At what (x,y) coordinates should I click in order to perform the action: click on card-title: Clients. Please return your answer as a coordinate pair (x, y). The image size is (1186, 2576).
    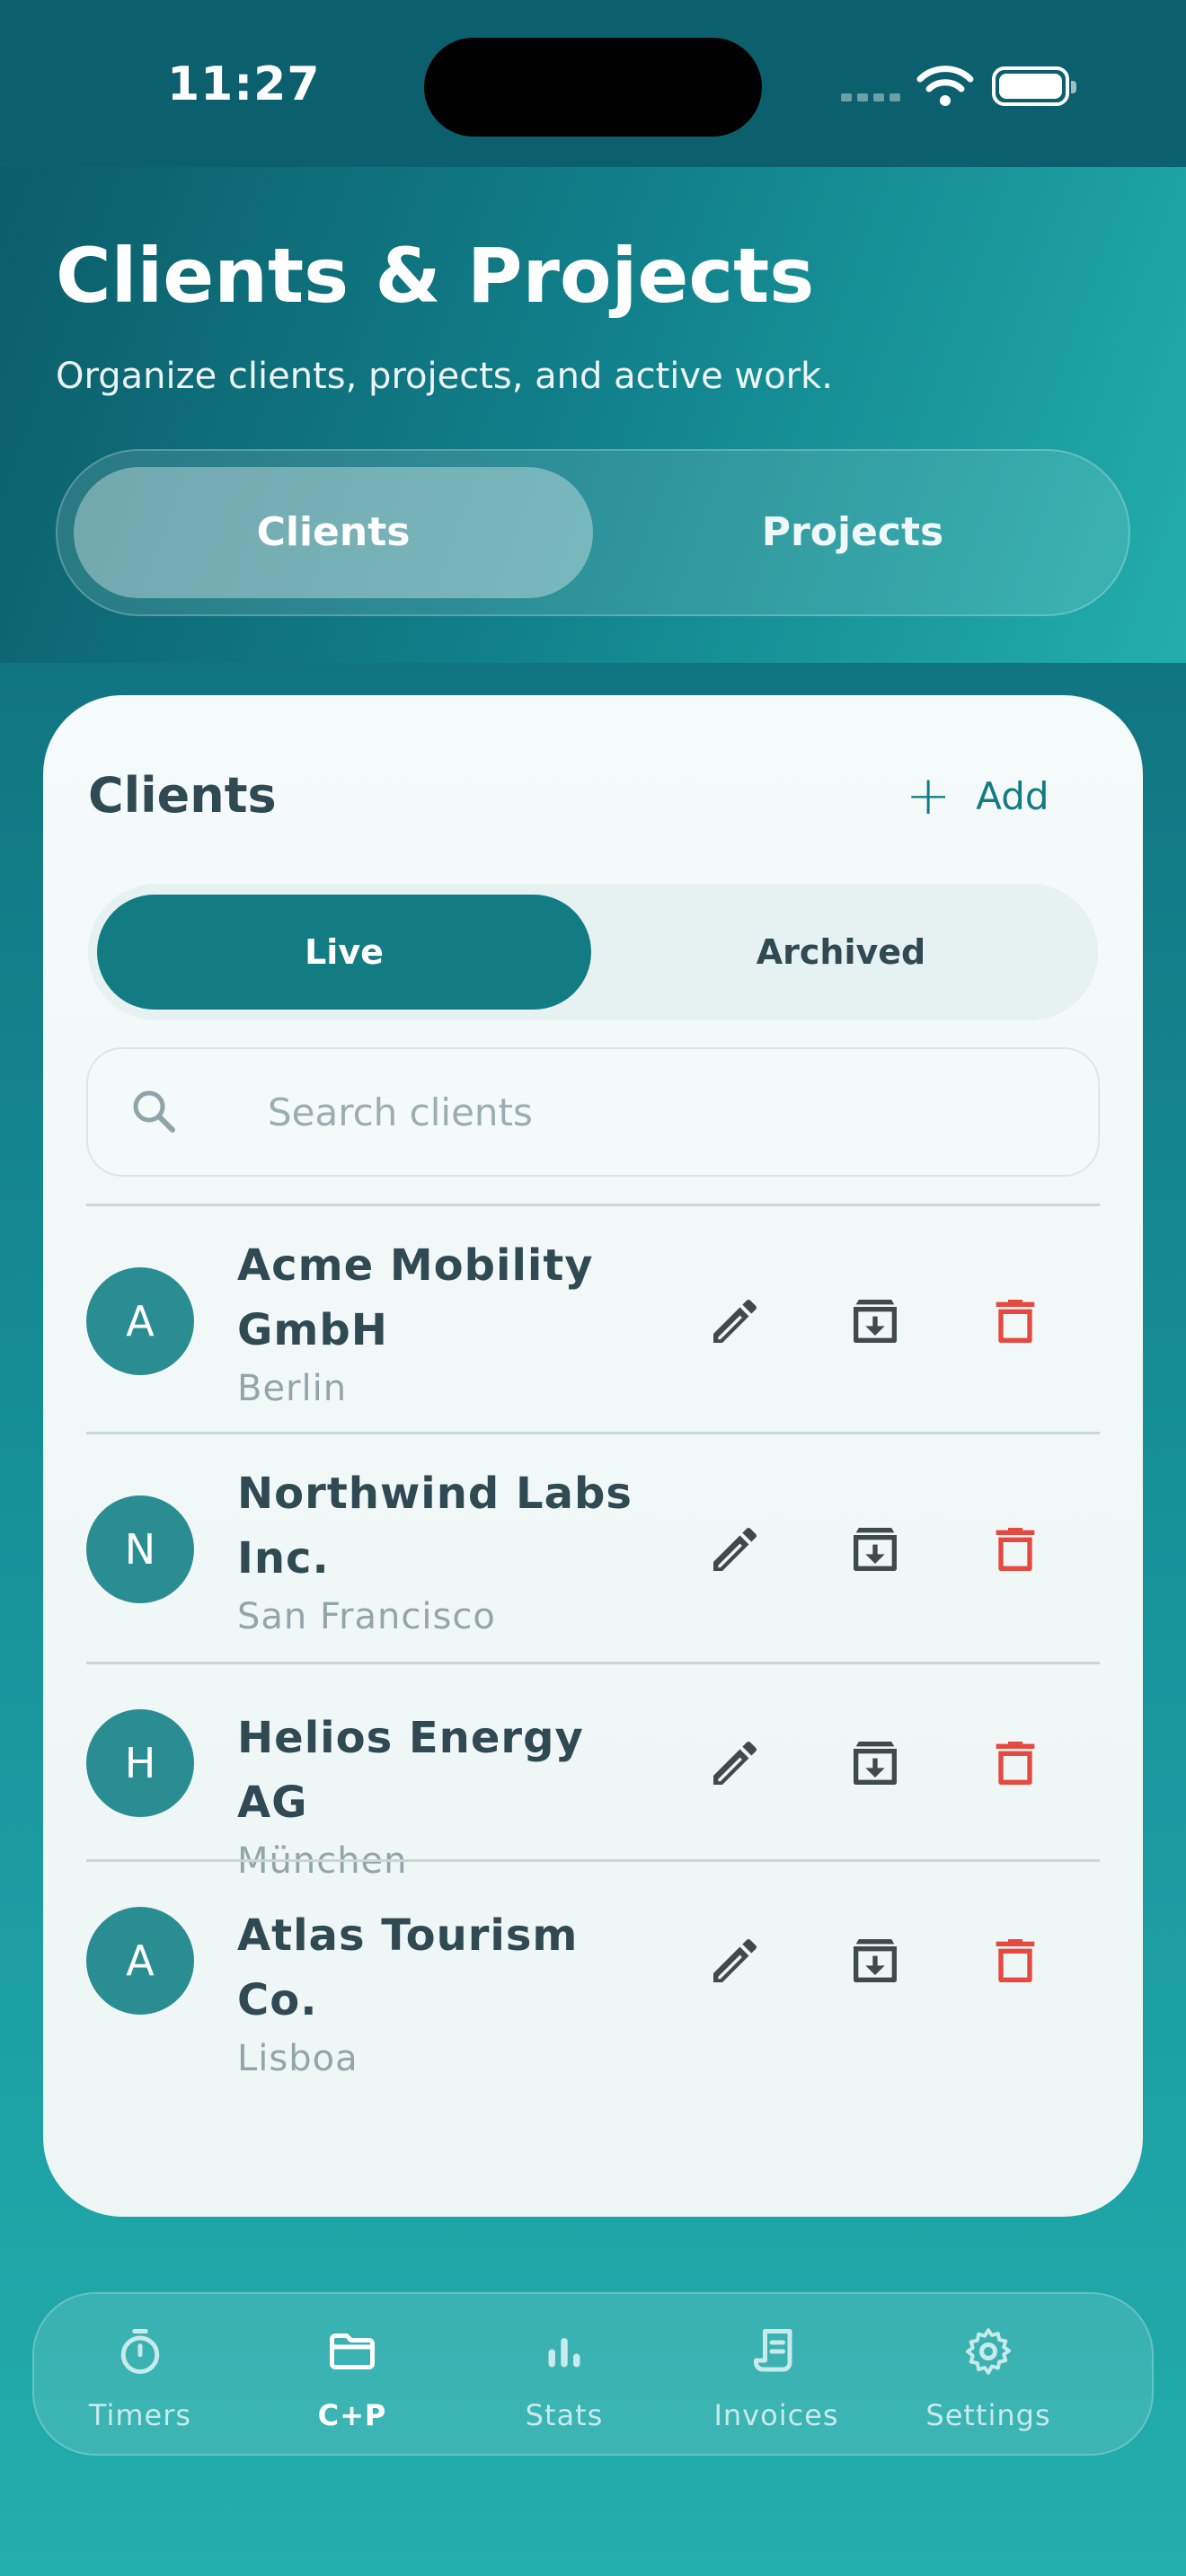
    Looking at the image, I should click on (182, 795).